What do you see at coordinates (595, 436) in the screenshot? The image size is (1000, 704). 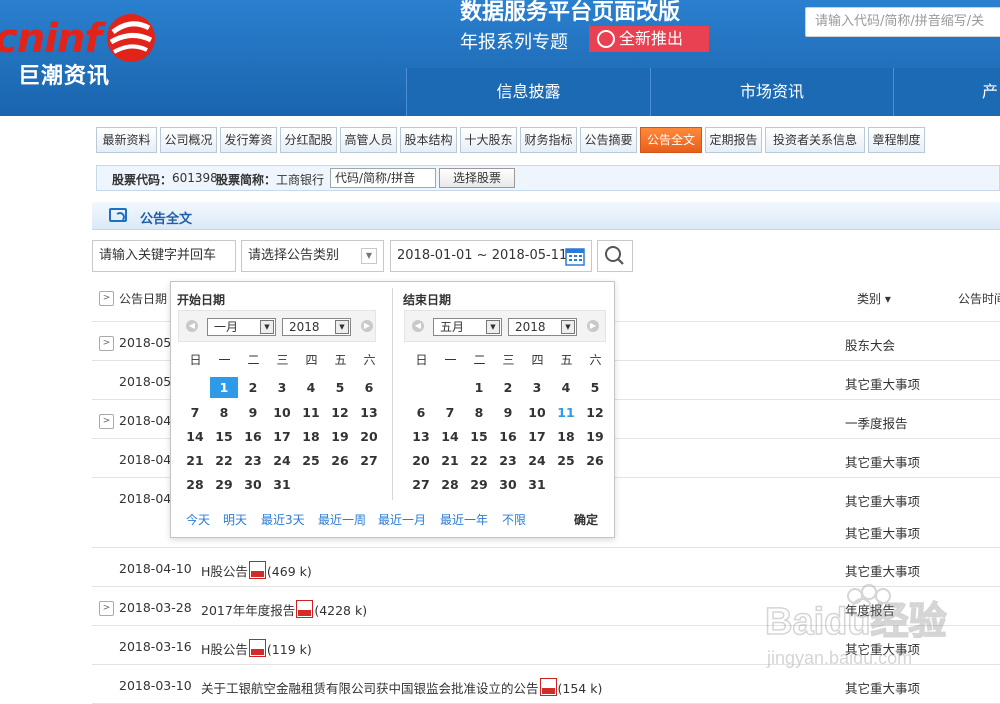 I see `end-day-cell: 19` at bounding box center [595, 436].